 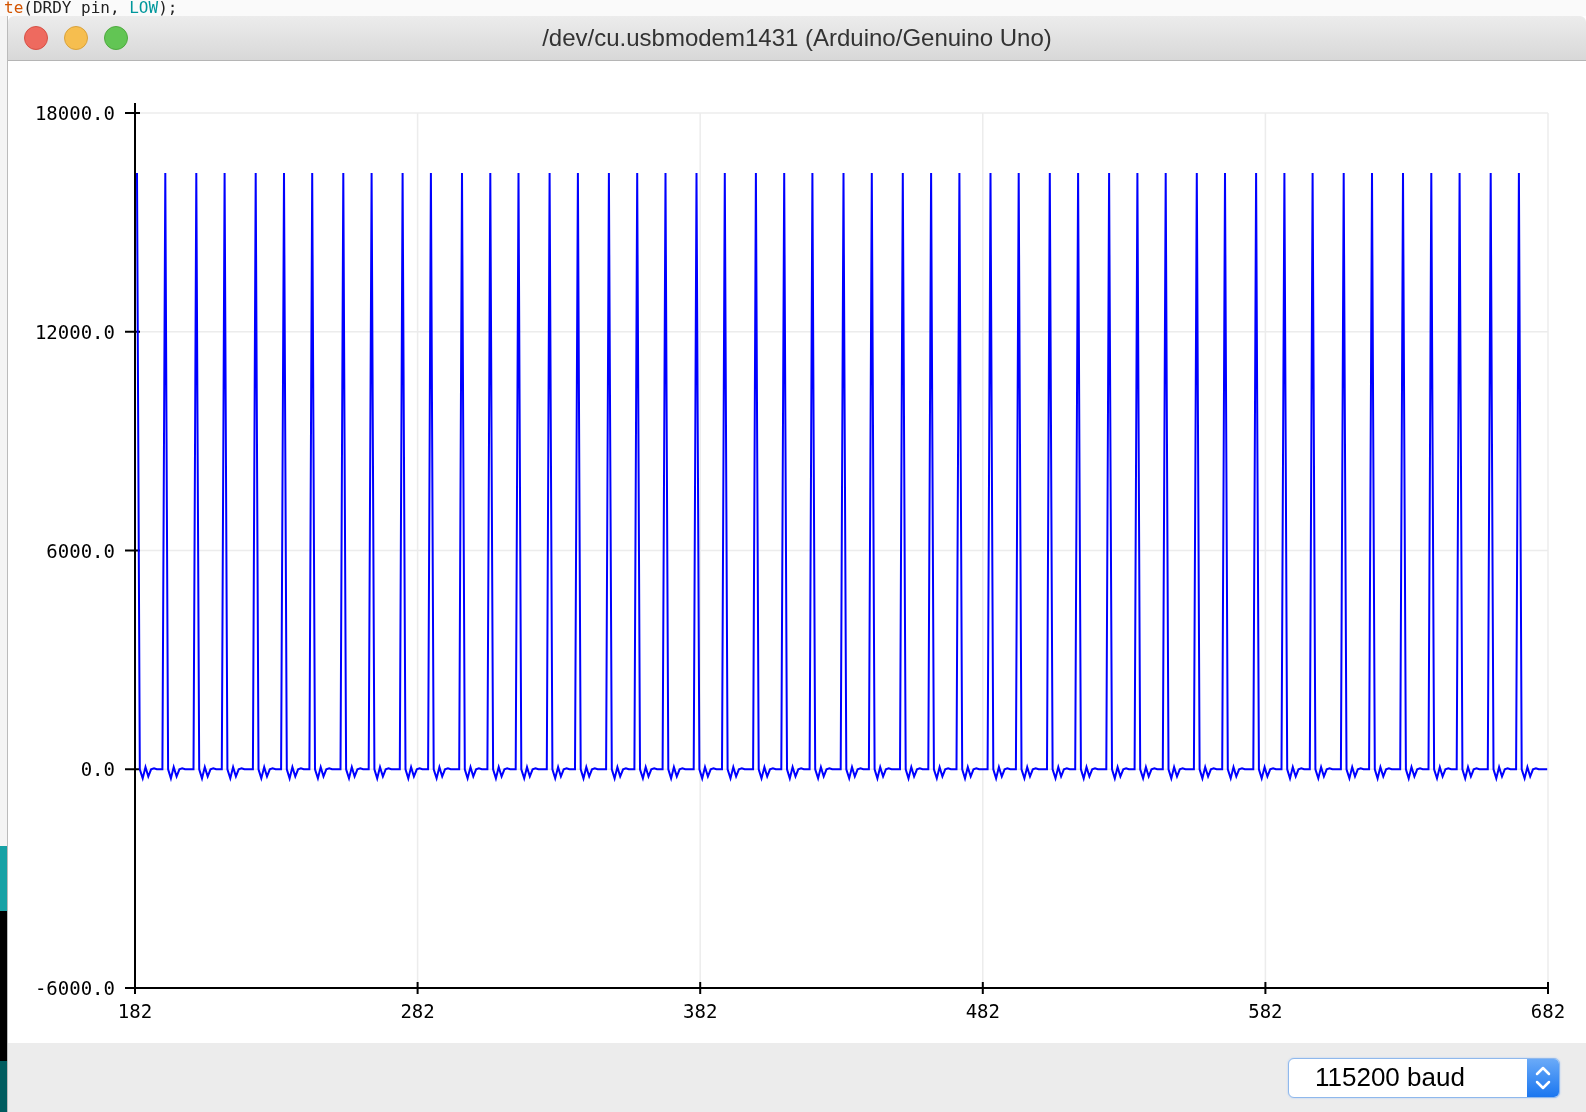 I want to click on axis-label: -6000.0, so click(x=74, y=988).